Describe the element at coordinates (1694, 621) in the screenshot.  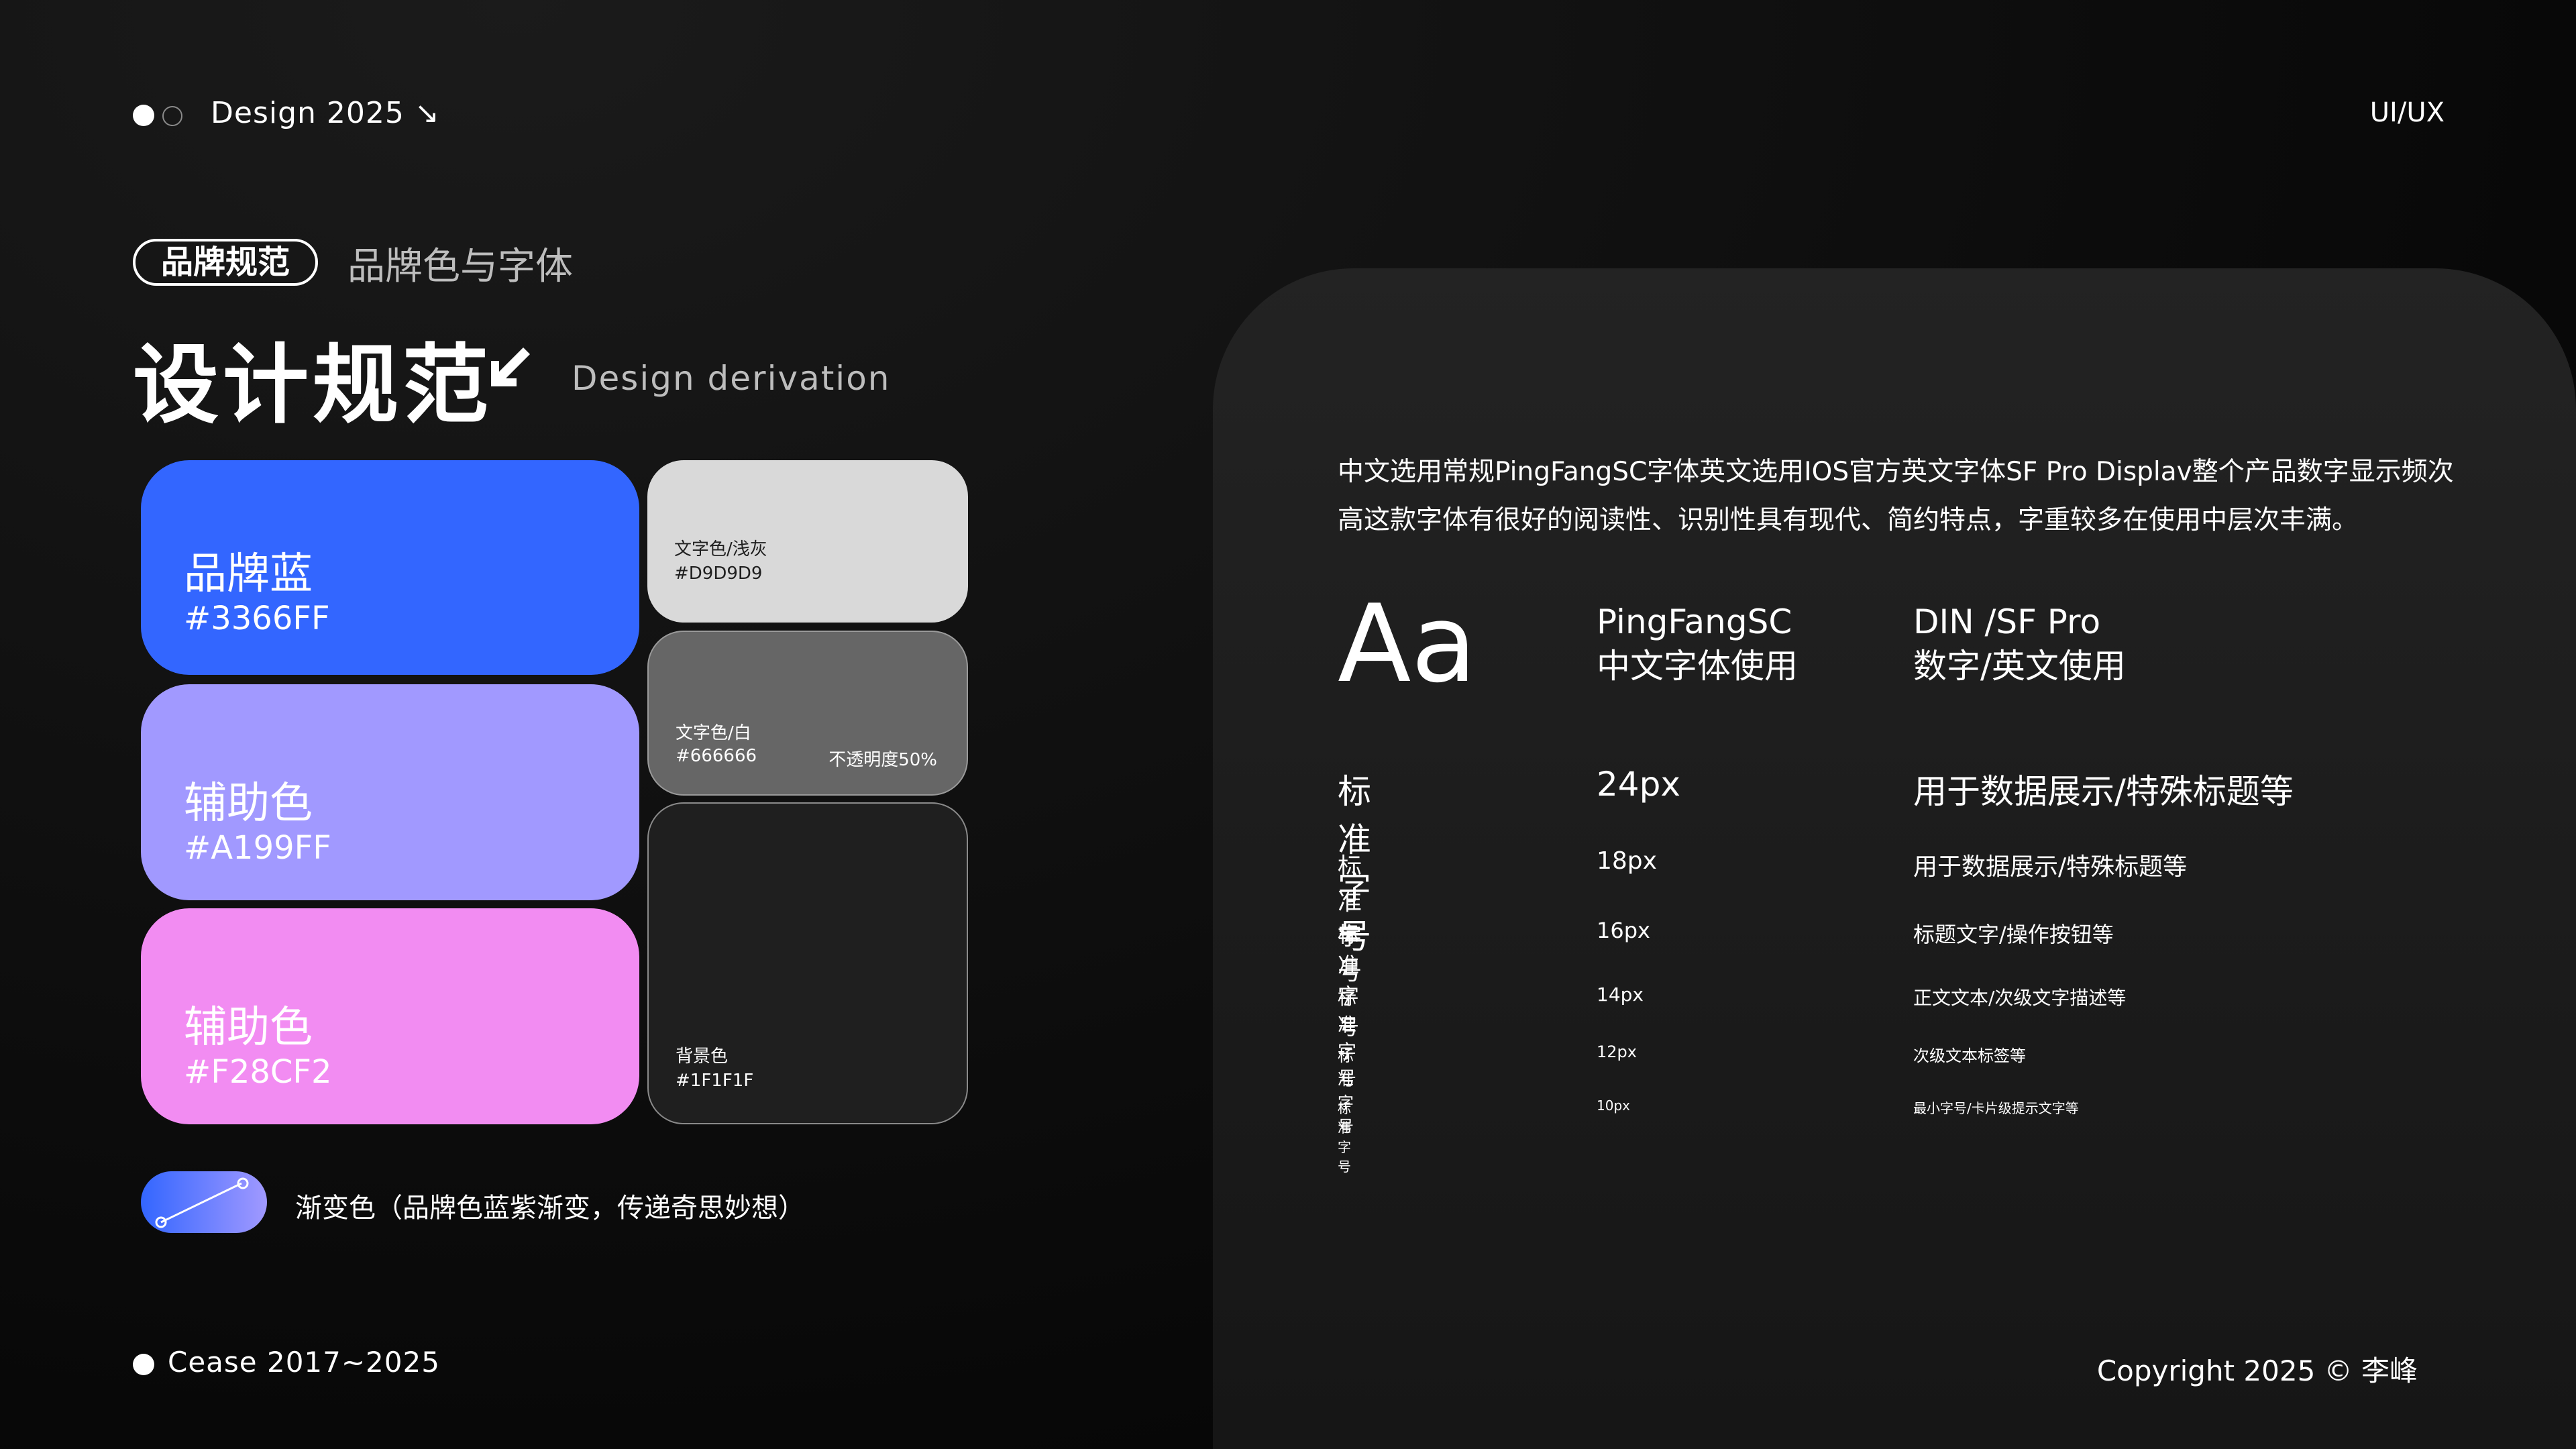
I see `font-cn-name: PingFangSC` at that location.